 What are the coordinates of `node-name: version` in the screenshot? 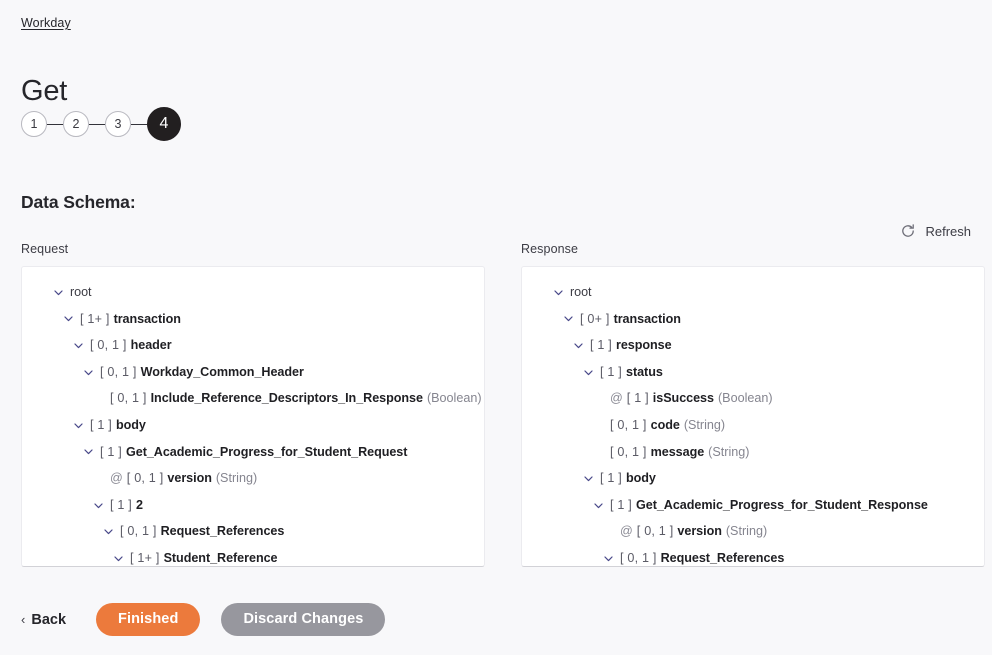 It's located at (189, 478).